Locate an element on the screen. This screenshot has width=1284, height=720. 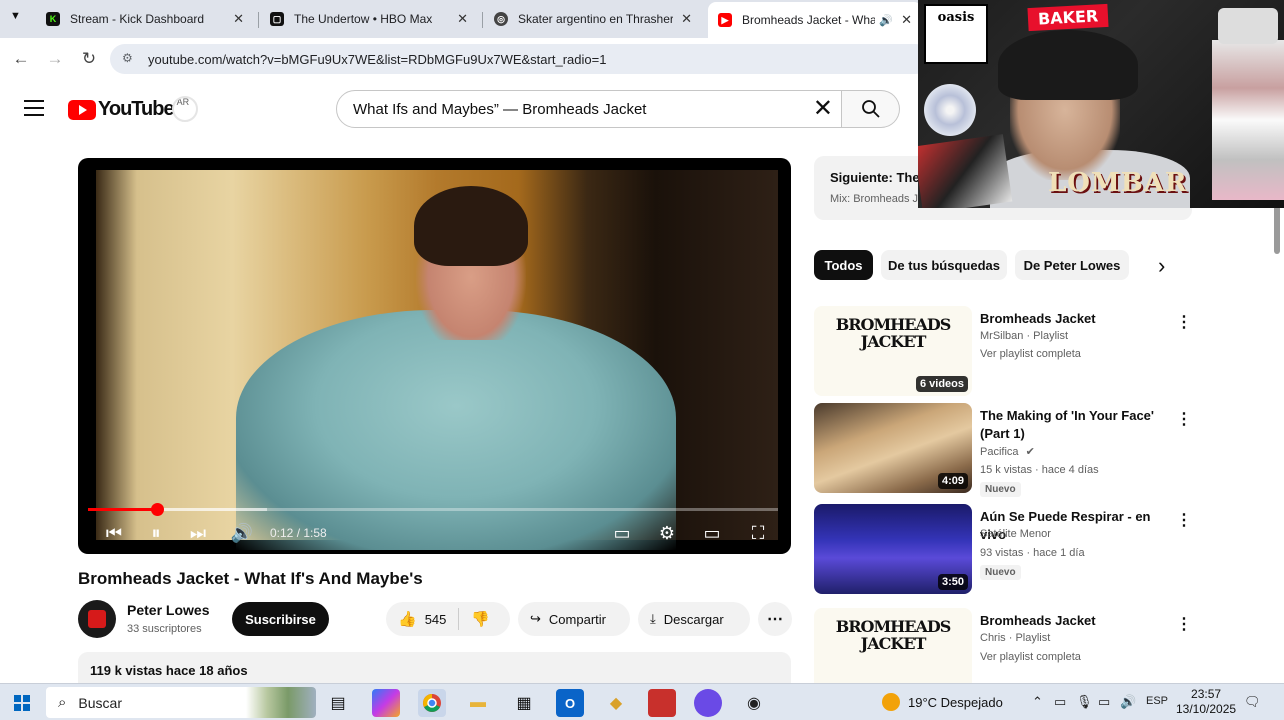
microphone-icon: 🎙 is located at coordinates (1084, 702).